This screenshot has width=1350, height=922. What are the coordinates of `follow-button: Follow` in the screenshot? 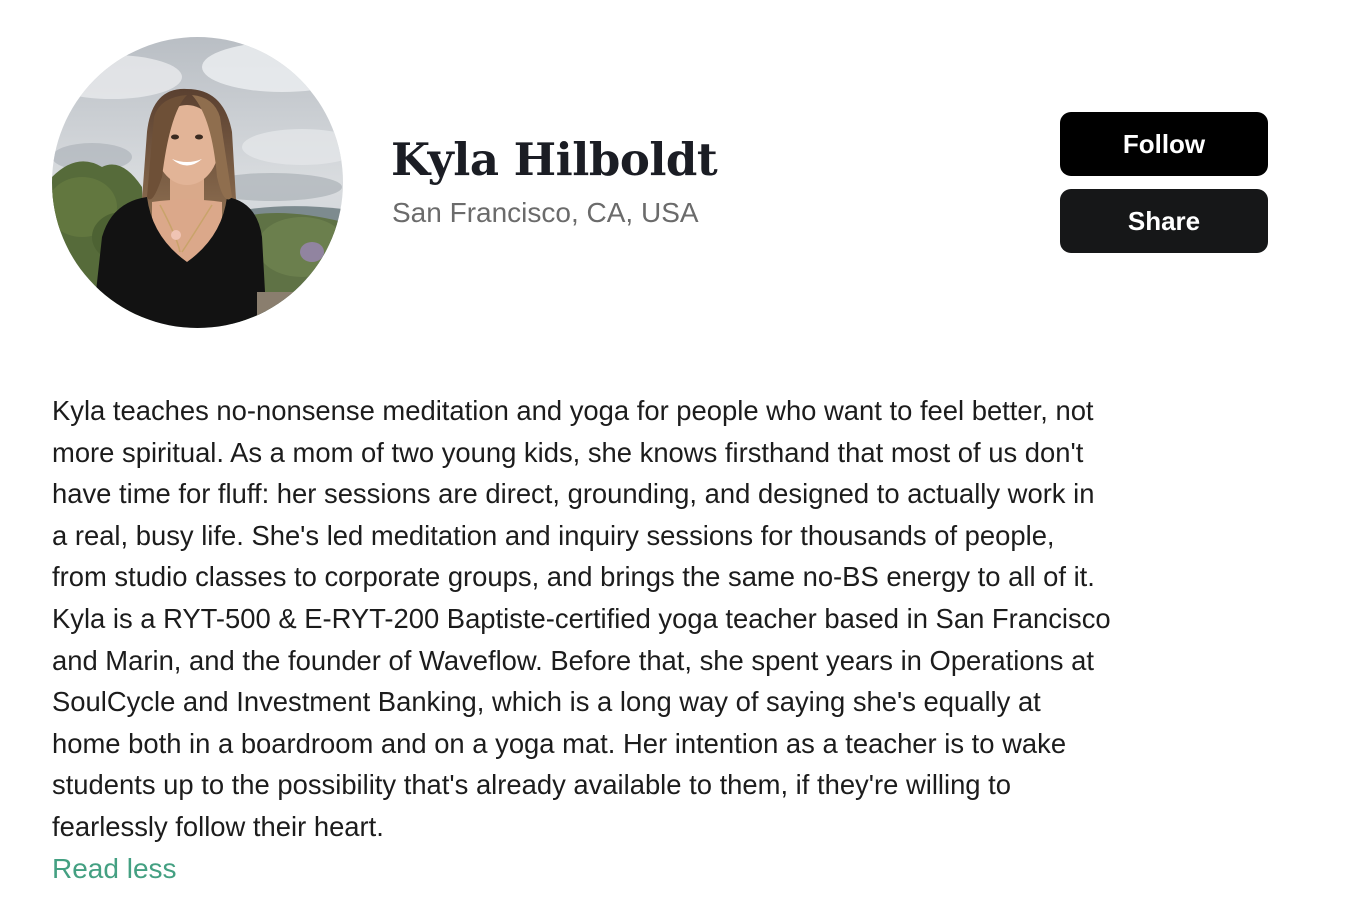 It's located at (1164, 144).